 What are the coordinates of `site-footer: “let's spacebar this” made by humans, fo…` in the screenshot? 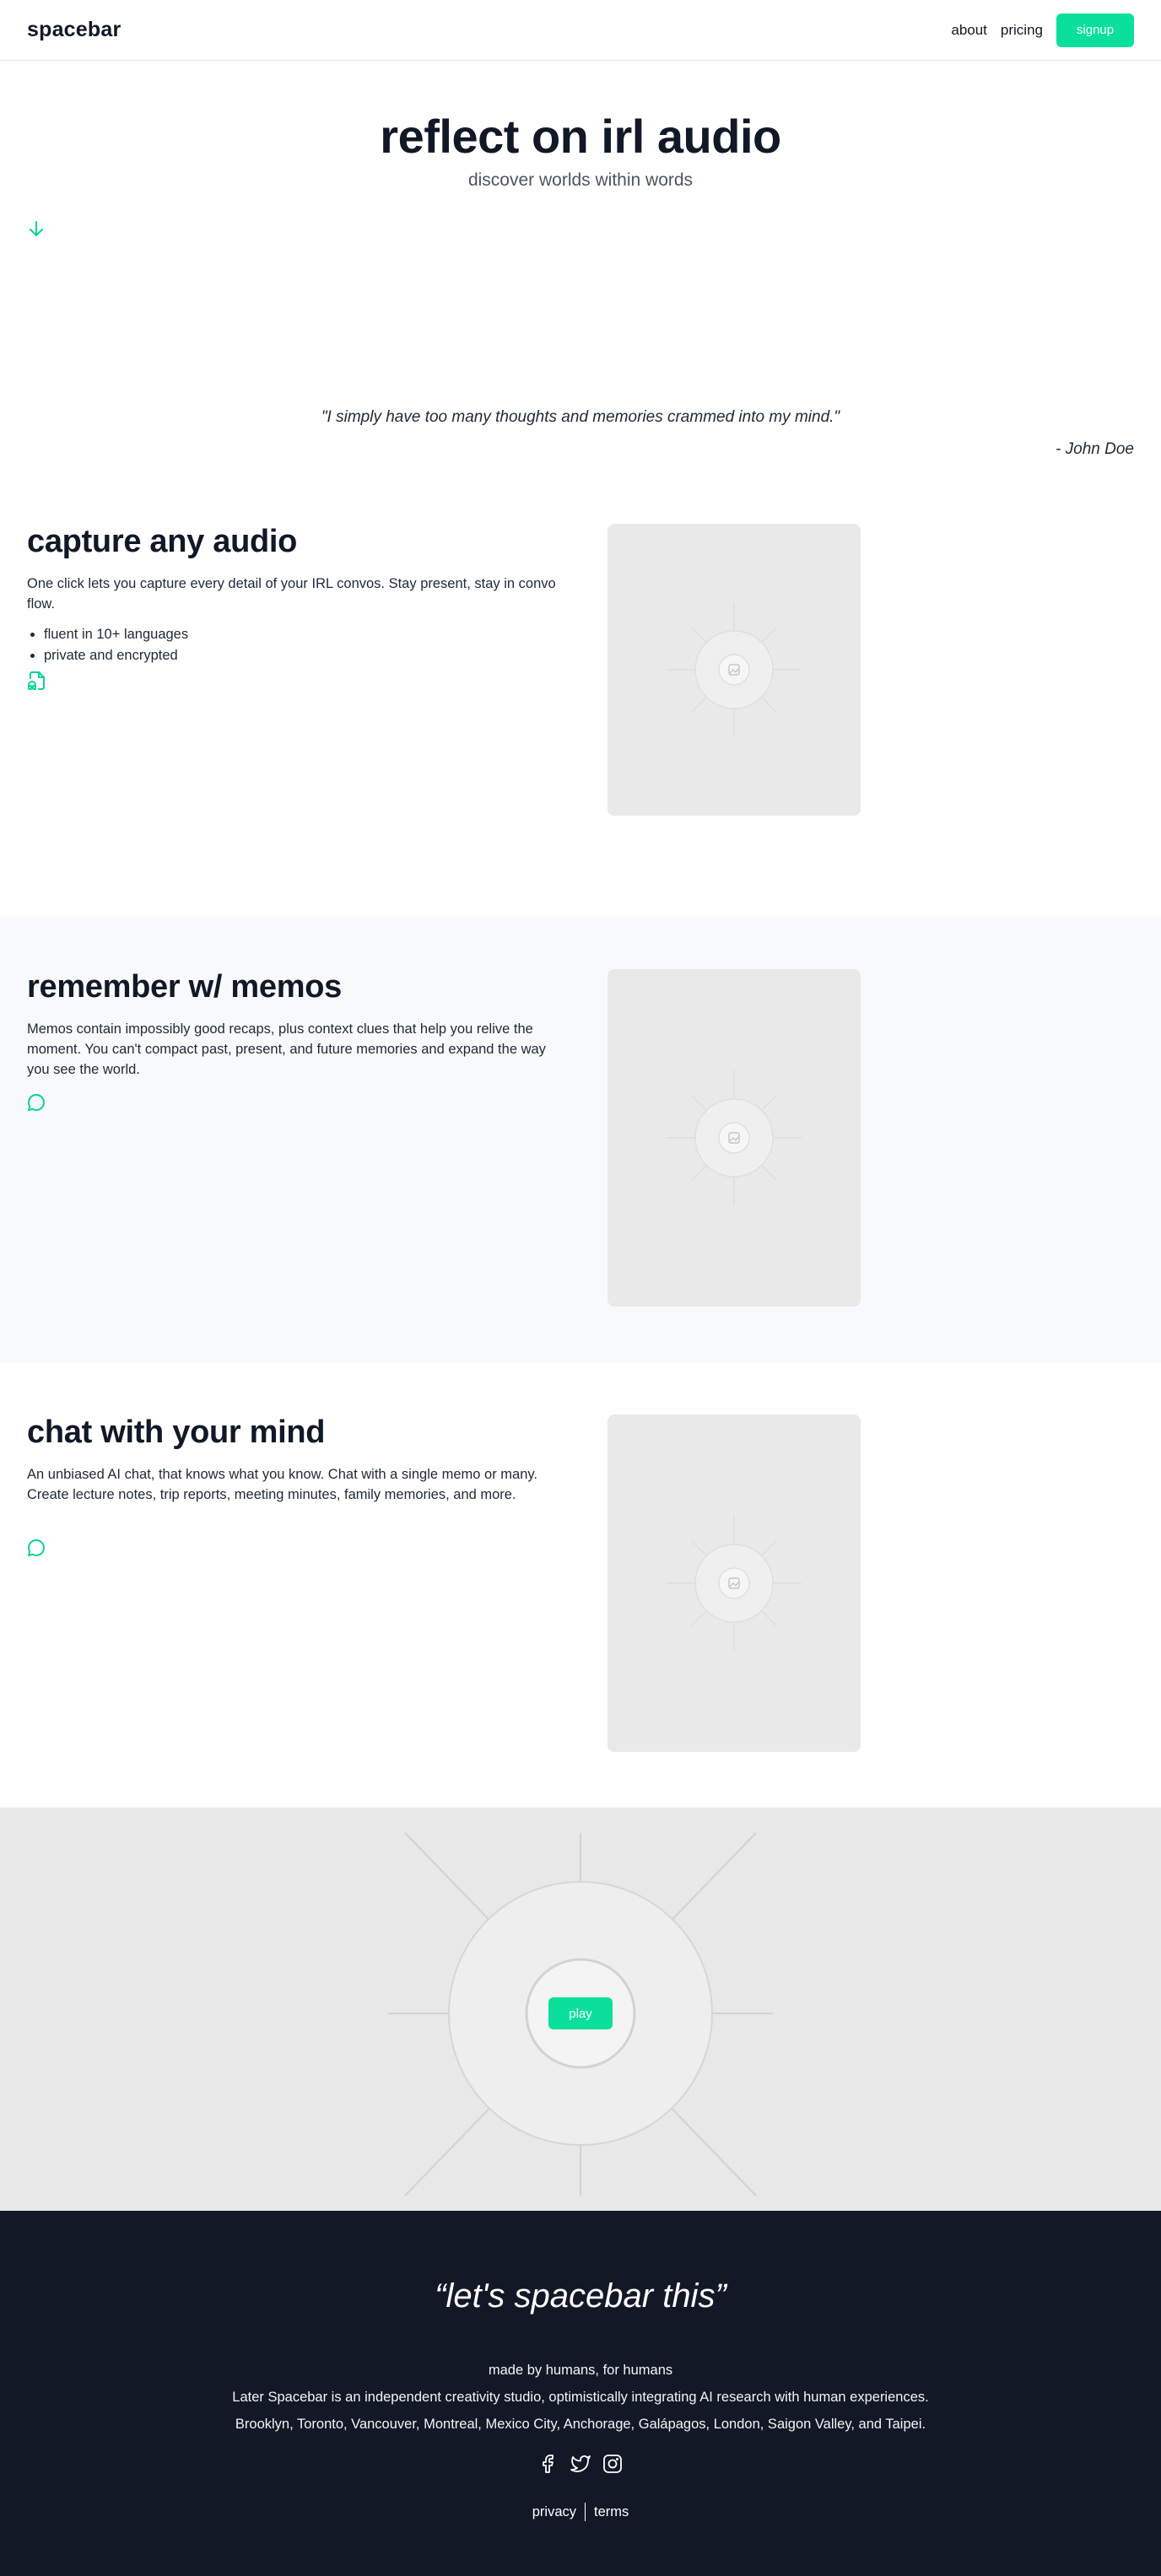 It's located at (580, 2393).